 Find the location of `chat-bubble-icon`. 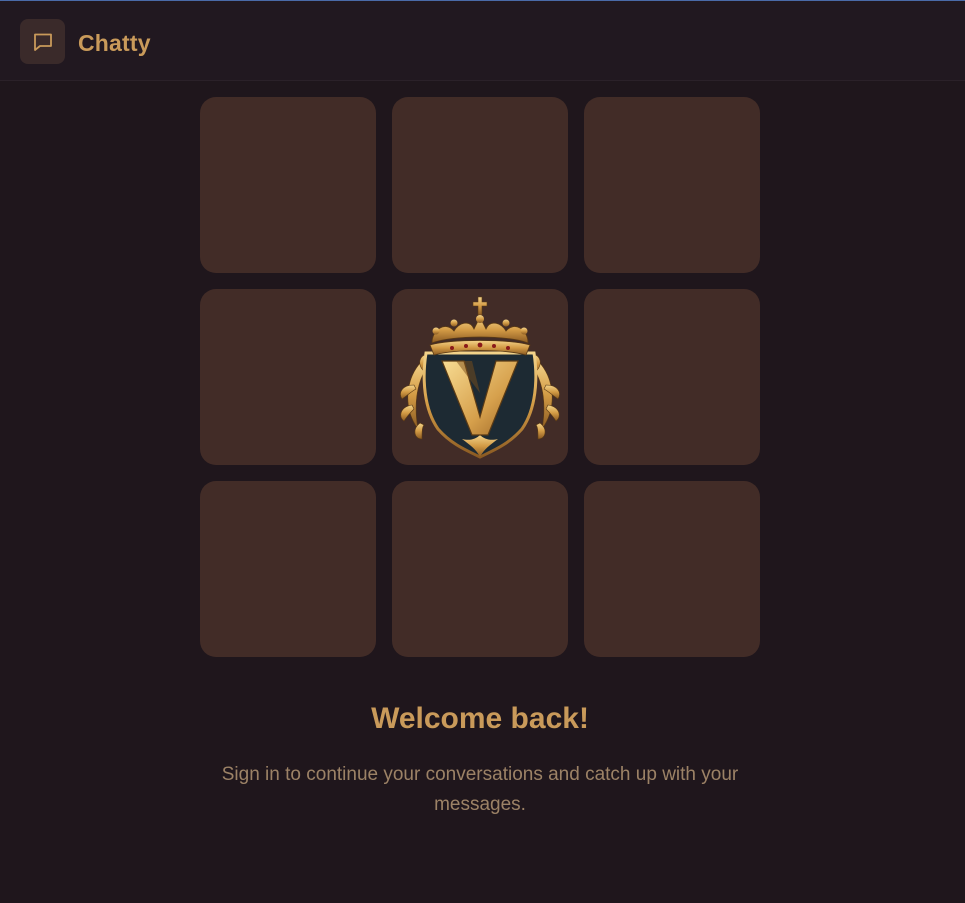

chat-bubble-icon is located at coordinates (42, 42).